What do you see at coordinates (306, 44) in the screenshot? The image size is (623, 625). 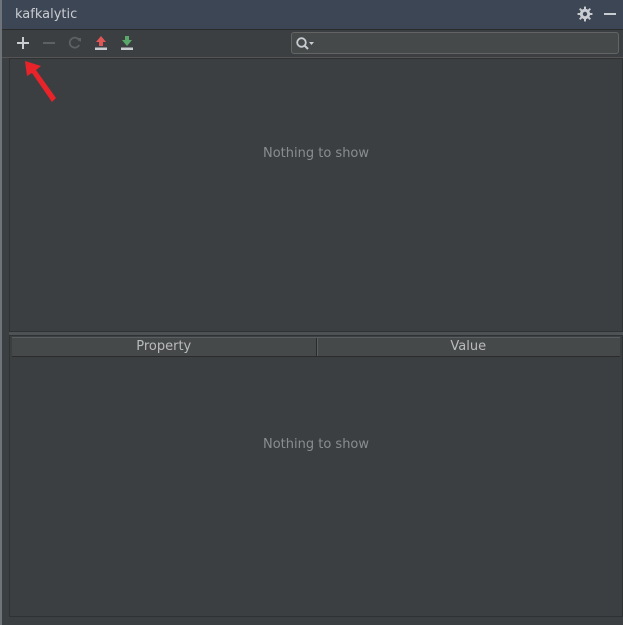 I see `search-icon` at bounding box center [306, 44].